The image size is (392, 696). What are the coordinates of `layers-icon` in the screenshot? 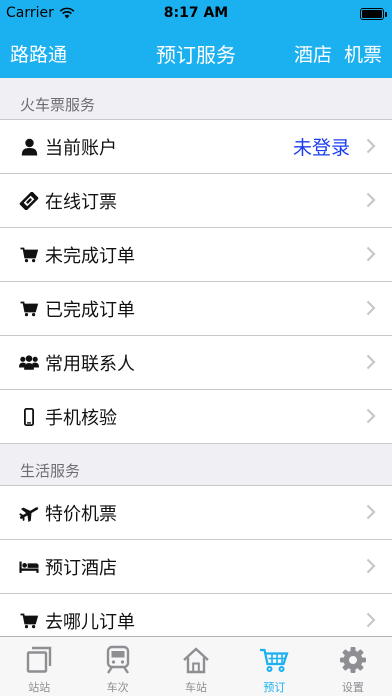 It's located at (39, 660).